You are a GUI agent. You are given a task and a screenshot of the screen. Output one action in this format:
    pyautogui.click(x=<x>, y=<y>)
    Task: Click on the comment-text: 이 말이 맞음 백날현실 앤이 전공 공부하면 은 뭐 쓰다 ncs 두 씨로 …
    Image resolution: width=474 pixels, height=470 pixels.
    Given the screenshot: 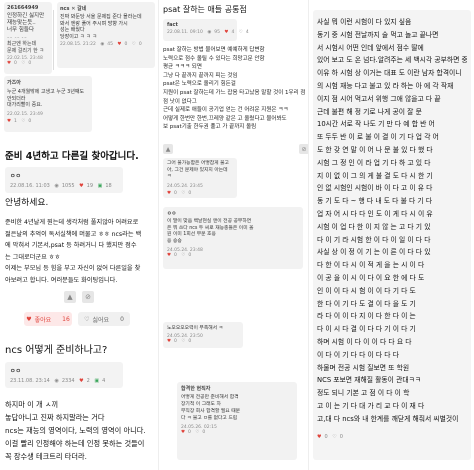 What is the action you would take?
    pyautogui.click(x=210, y=231)
    